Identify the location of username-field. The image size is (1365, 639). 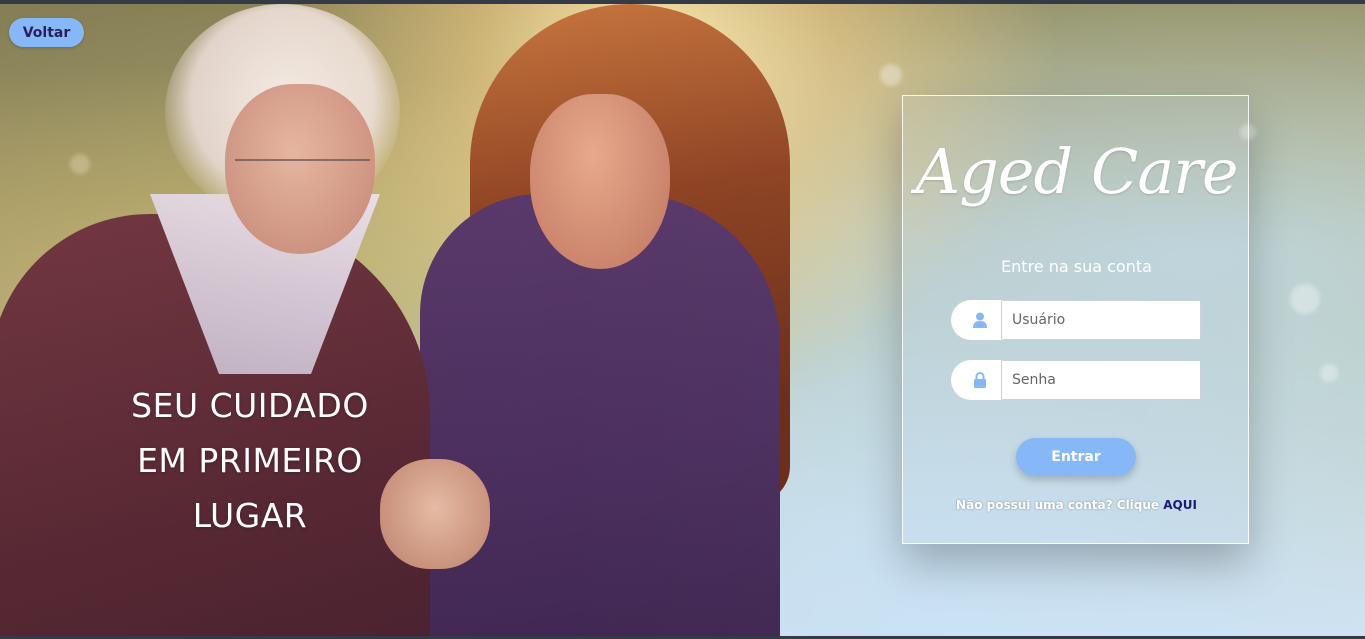
(1076, 320).